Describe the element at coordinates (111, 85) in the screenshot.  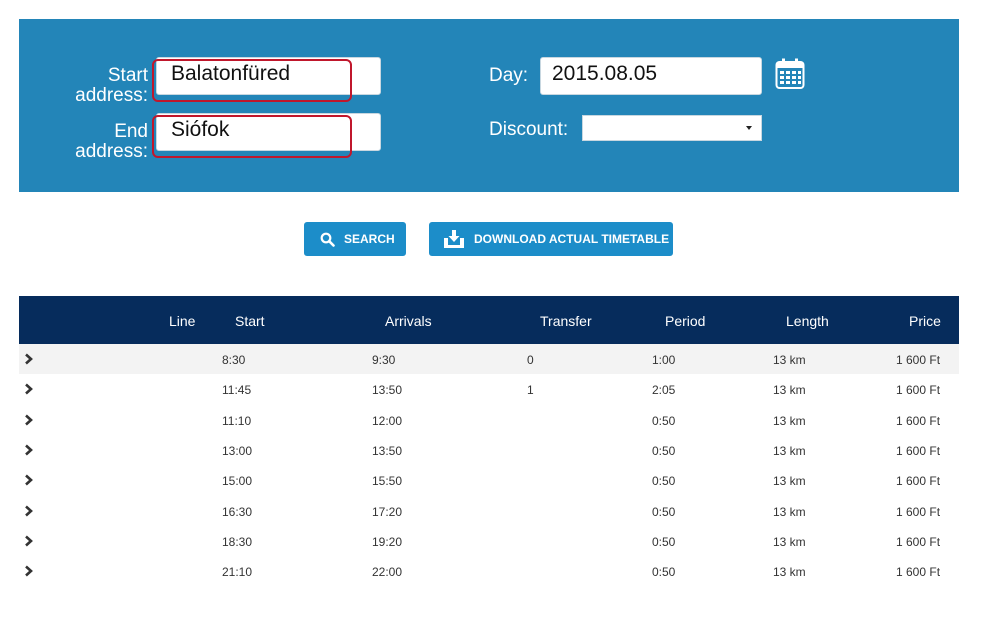
I see `start-address-label: Start address:` at that location.